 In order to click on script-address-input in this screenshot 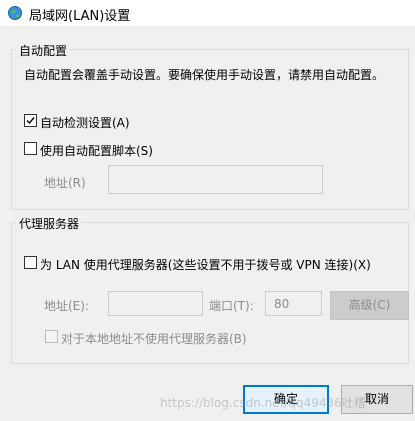, I will do `click(215, 179)`.